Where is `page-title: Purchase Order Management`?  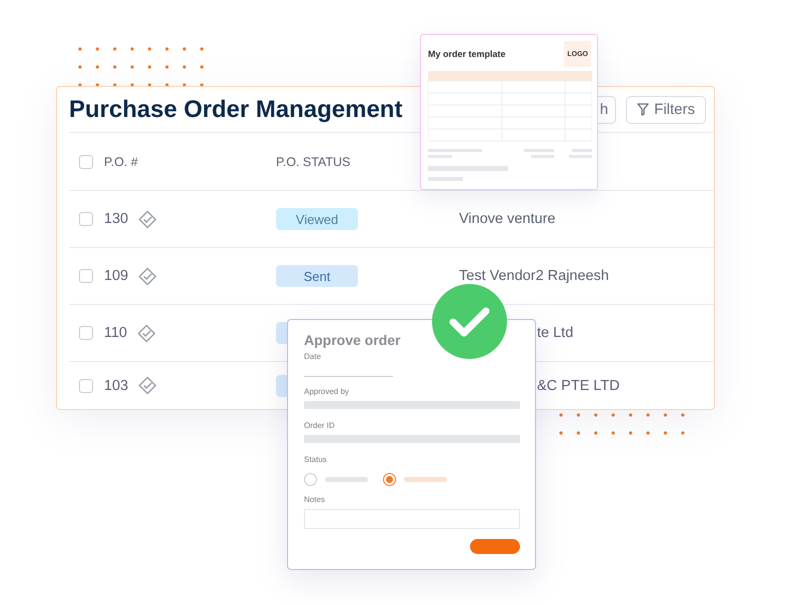 page-title: Purchase Order Management is located at coordinates (236, 110).